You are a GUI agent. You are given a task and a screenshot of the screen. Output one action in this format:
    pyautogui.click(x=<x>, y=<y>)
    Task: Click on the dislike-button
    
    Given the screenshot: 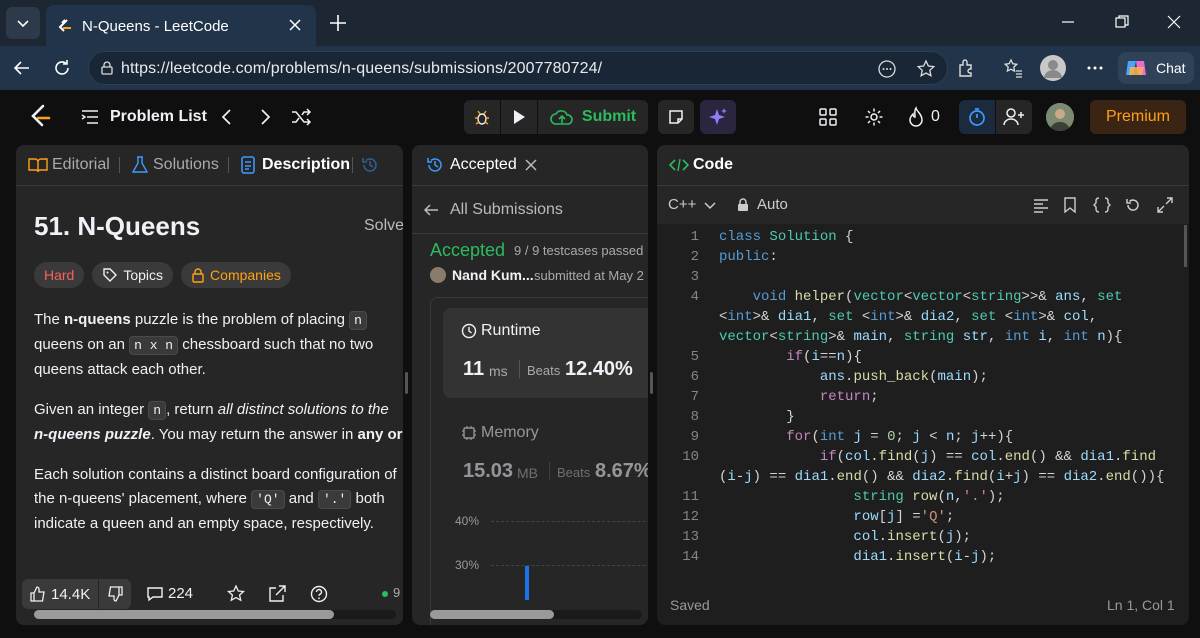 What is the action you would take?
    pyautogui.click(x=115, y=594)
    